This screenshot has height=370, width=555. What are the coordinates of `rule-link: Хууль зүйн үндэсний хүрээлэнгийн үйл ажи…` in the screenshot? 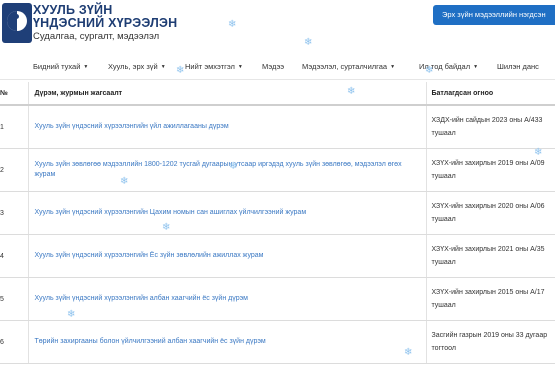 It's located at (226, 127).